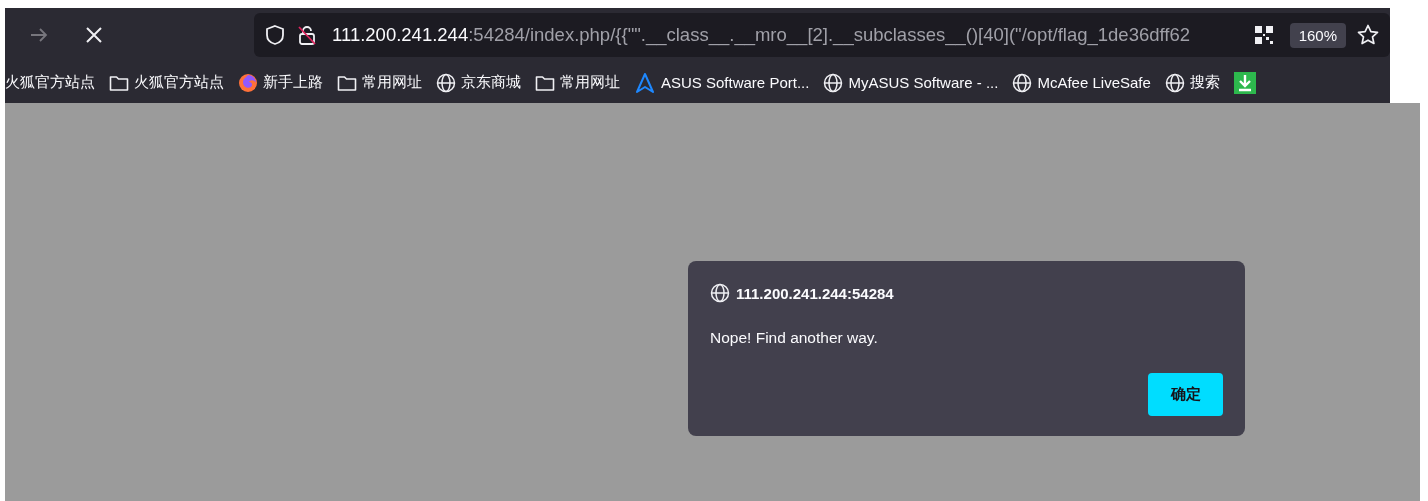  What do you see at coordinates (794, 338) in the screenshot?
I see `dialog-message: Nope! Find another way.` at bounding box center [794, 338].